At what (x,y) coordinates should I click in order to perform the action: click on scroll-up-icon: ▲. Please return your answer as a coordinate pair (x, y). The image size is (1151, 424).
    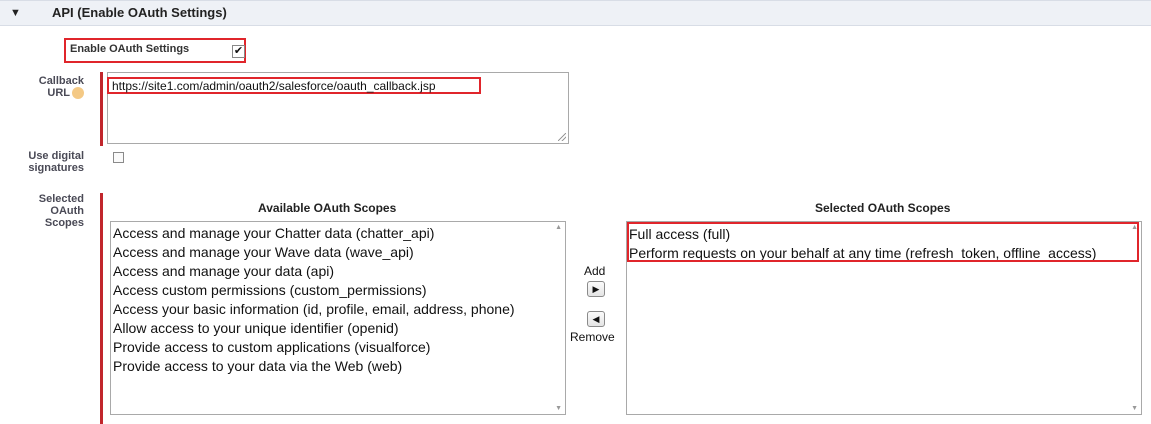
    Looking at the image, I should click on (558, 227).